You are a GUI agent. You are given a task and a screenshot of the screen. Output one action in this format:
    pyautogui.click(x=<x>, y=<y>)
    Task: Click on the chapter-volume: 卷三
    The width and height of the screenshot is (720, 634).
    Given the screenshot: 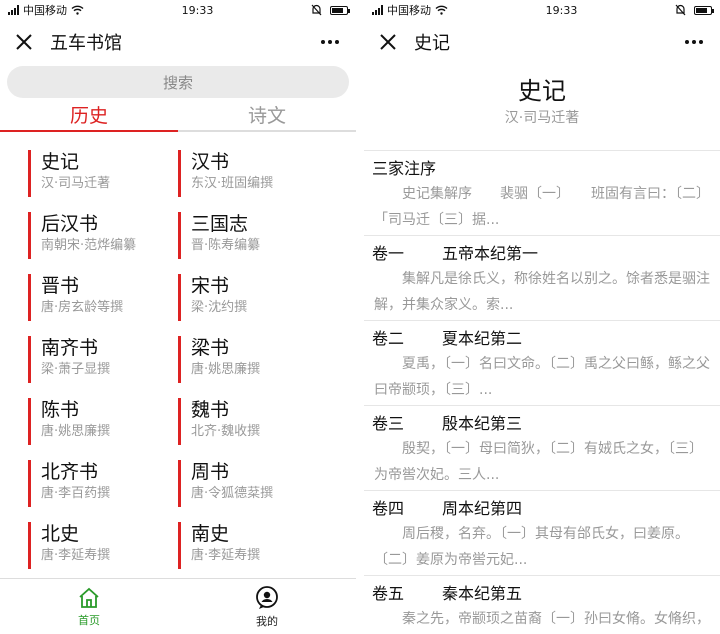 What is the action you would take?
    pyautogui.click(x=388, y=423)
    